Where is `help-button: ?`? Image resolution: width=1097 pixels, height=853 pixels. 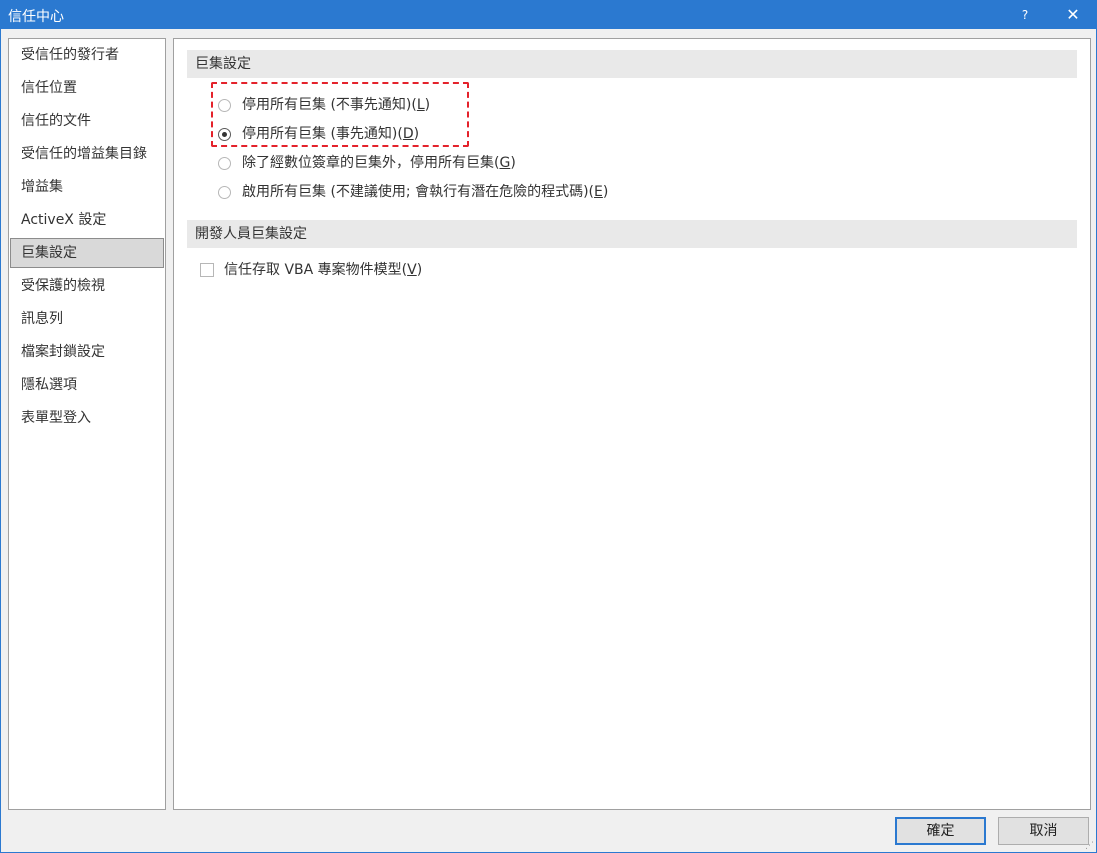
help-button: ? is located at coordinates (1025, 15).